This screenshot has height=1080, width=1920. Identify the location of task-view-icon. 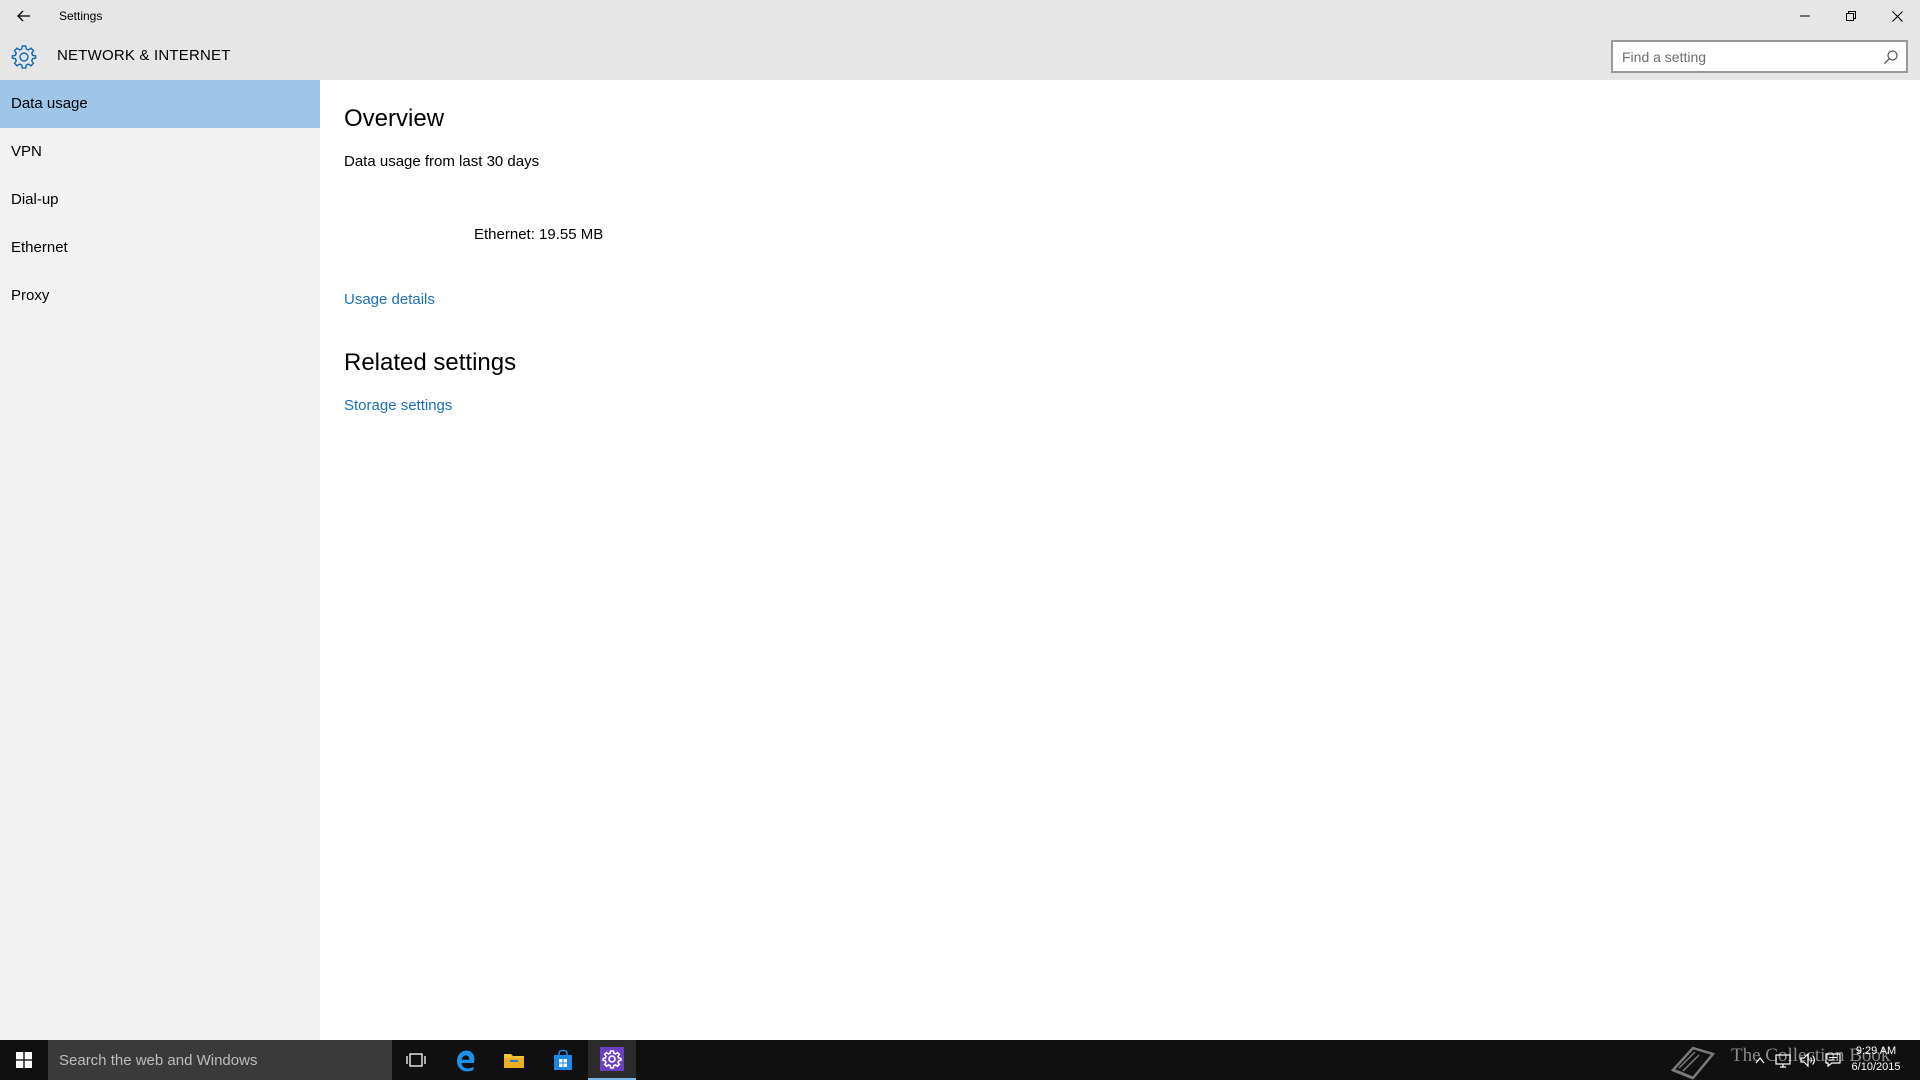
(416, 1060).